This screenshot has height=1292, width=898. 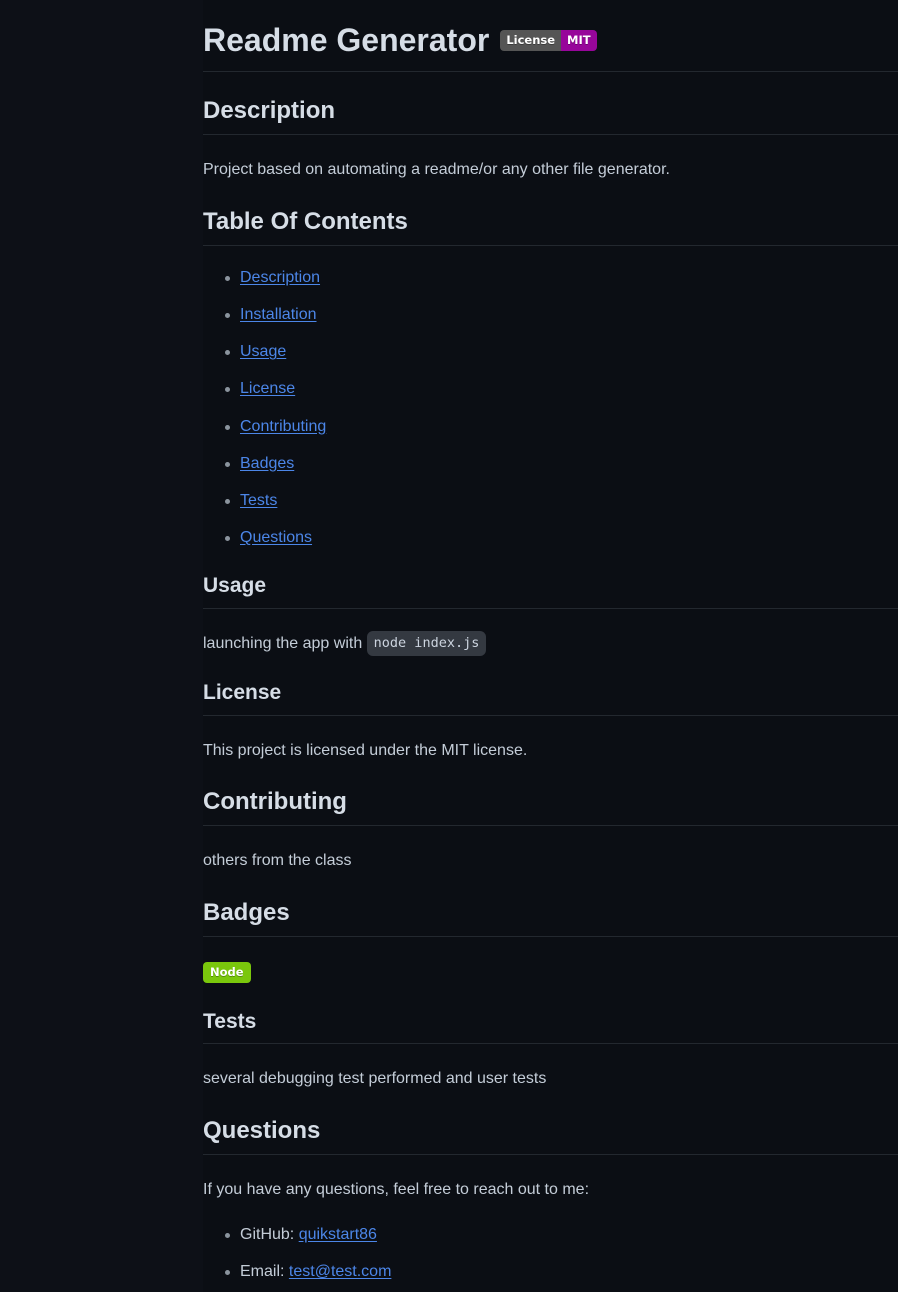 What do you see at coordinates (550, 426) in the screenshot?
I see `list-item: Contributing` at bounding box center [550, 426].